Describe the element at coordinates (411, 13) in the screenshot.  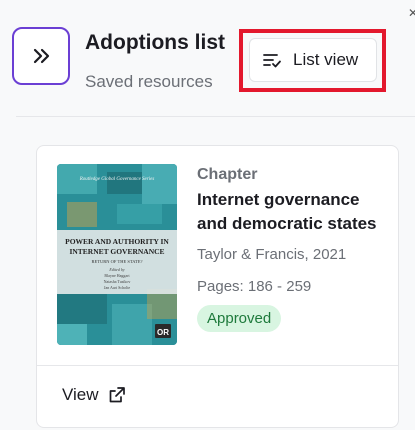
I see `close-icon: ✕` at that location.